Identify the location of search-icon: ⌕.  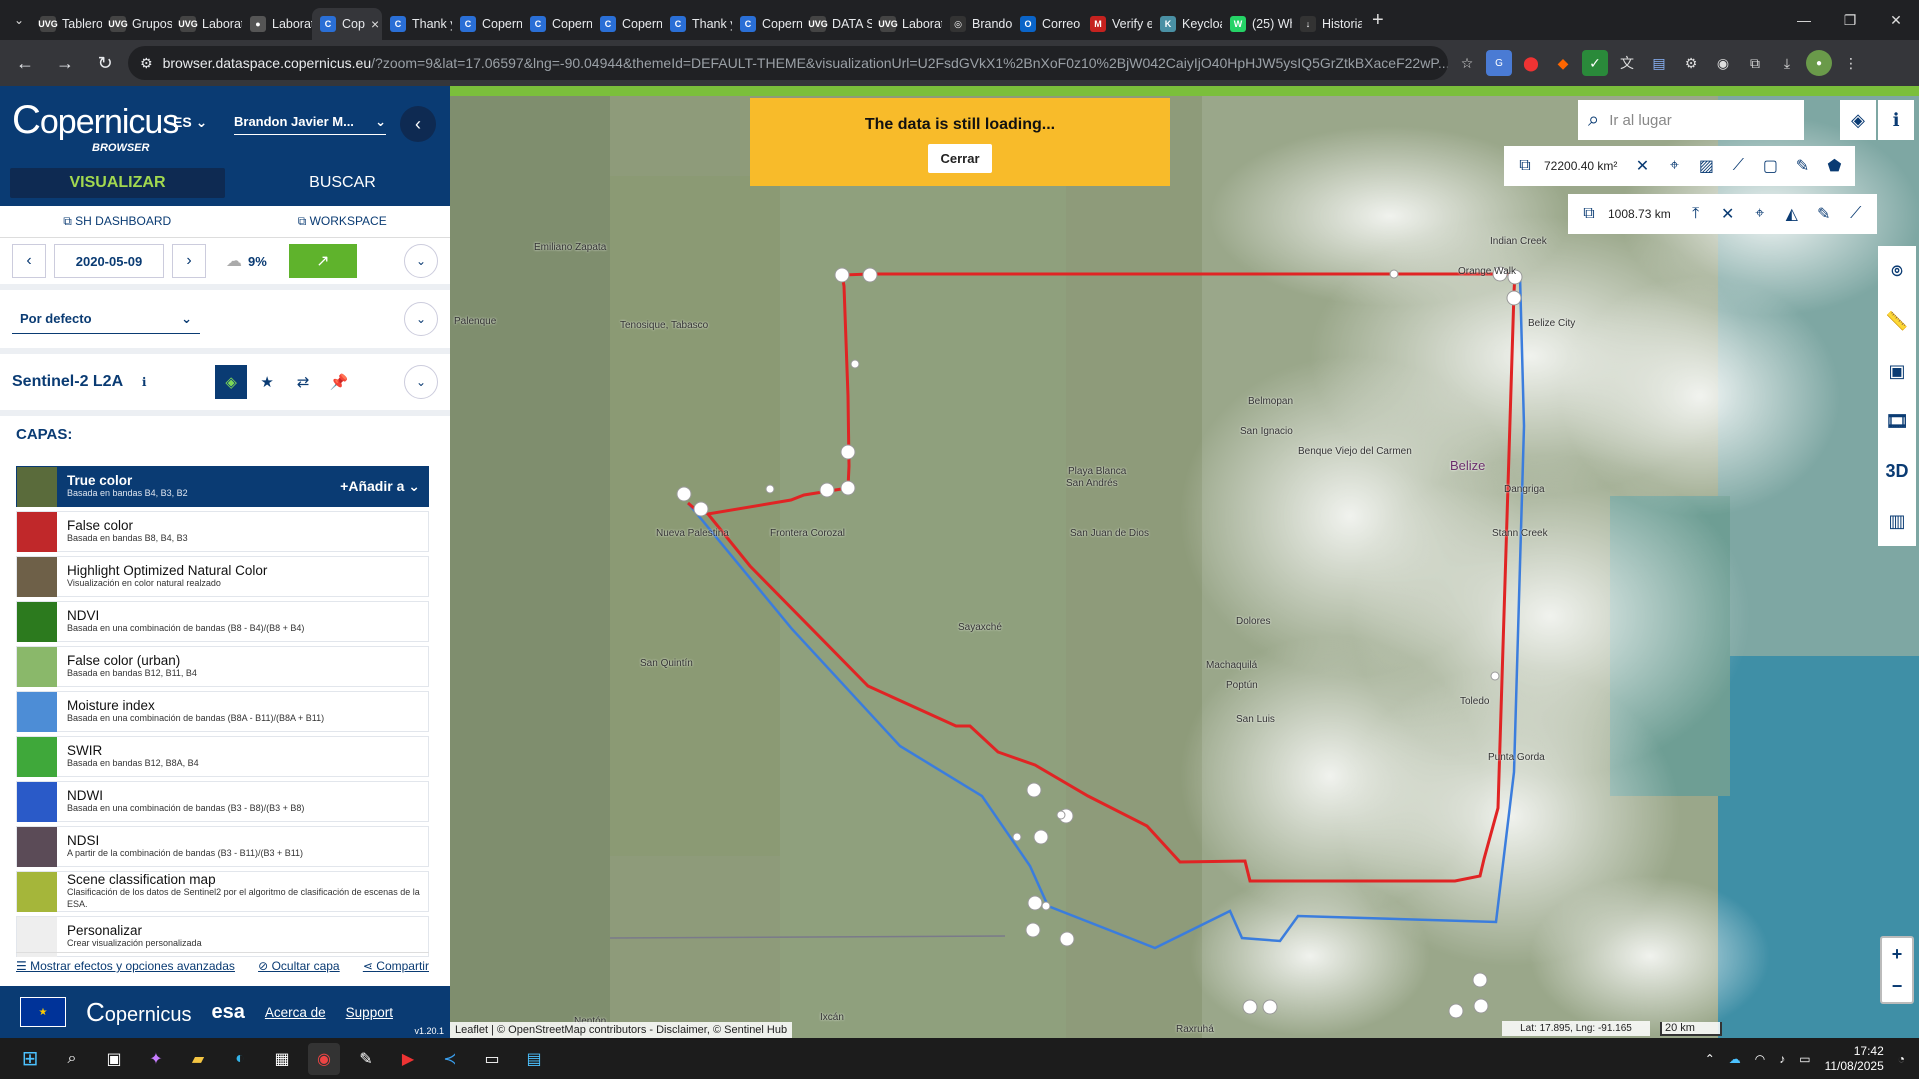
(72, 1059).